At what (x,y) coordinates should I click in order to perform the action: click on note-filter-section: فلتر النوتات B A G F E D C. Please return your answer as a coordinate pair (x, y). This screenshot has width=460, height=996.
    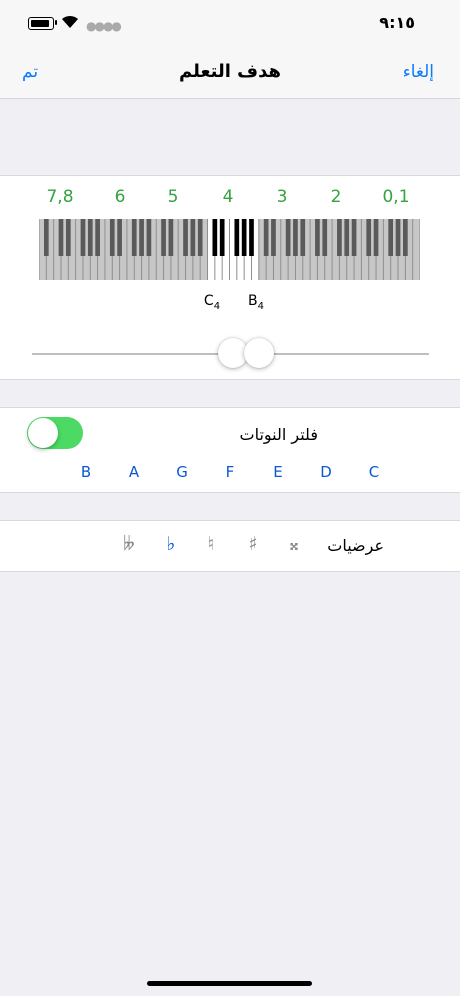
    Looking at the image, I should click on (230, 450).